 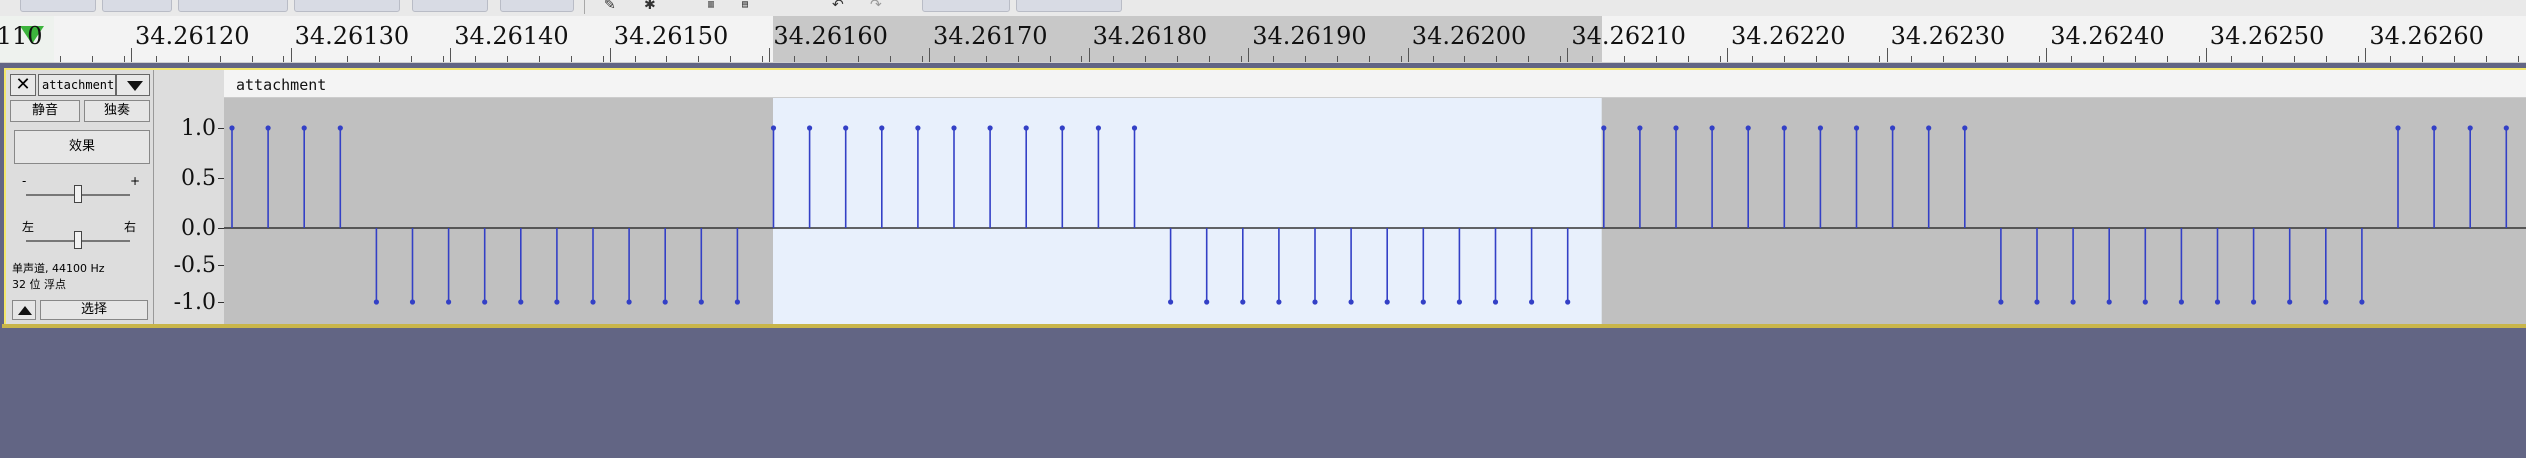 What do you see at coordinates (711, 5) in the screenshot?
I see `zoom-in-icon: ▥` at bounding box center [711, 5].